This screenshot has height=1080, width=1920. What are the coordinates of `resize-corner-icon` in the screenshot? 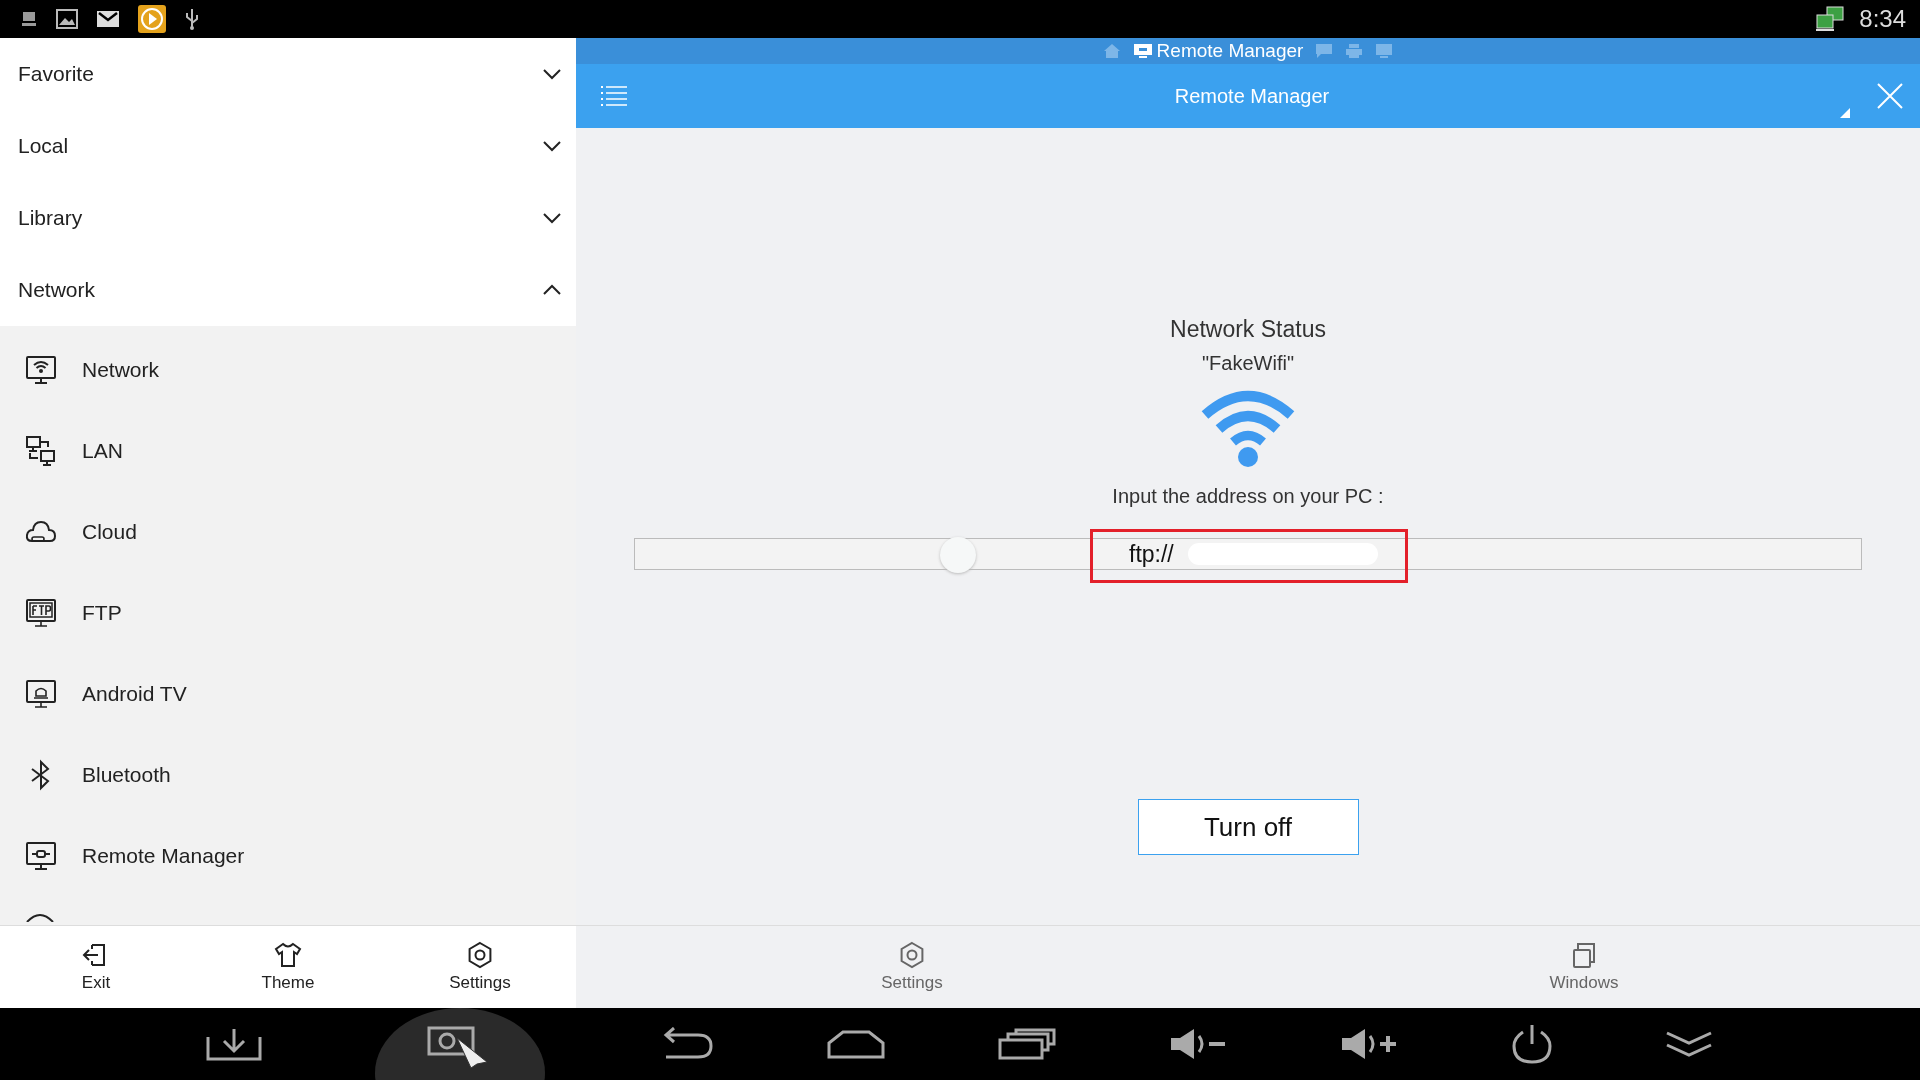 It's located at (1845, 113).